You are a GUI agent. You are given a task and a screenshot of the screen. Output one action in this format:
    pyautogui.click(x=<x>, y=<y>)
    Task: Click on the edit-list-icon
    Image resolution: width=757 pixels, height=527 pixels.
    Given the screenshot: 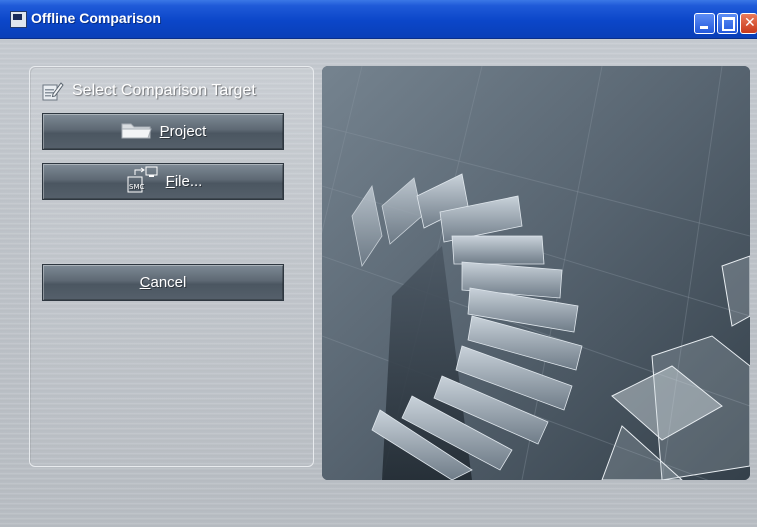 What is the action you would take?
    pyautogui.click(x=53, y=91)
    